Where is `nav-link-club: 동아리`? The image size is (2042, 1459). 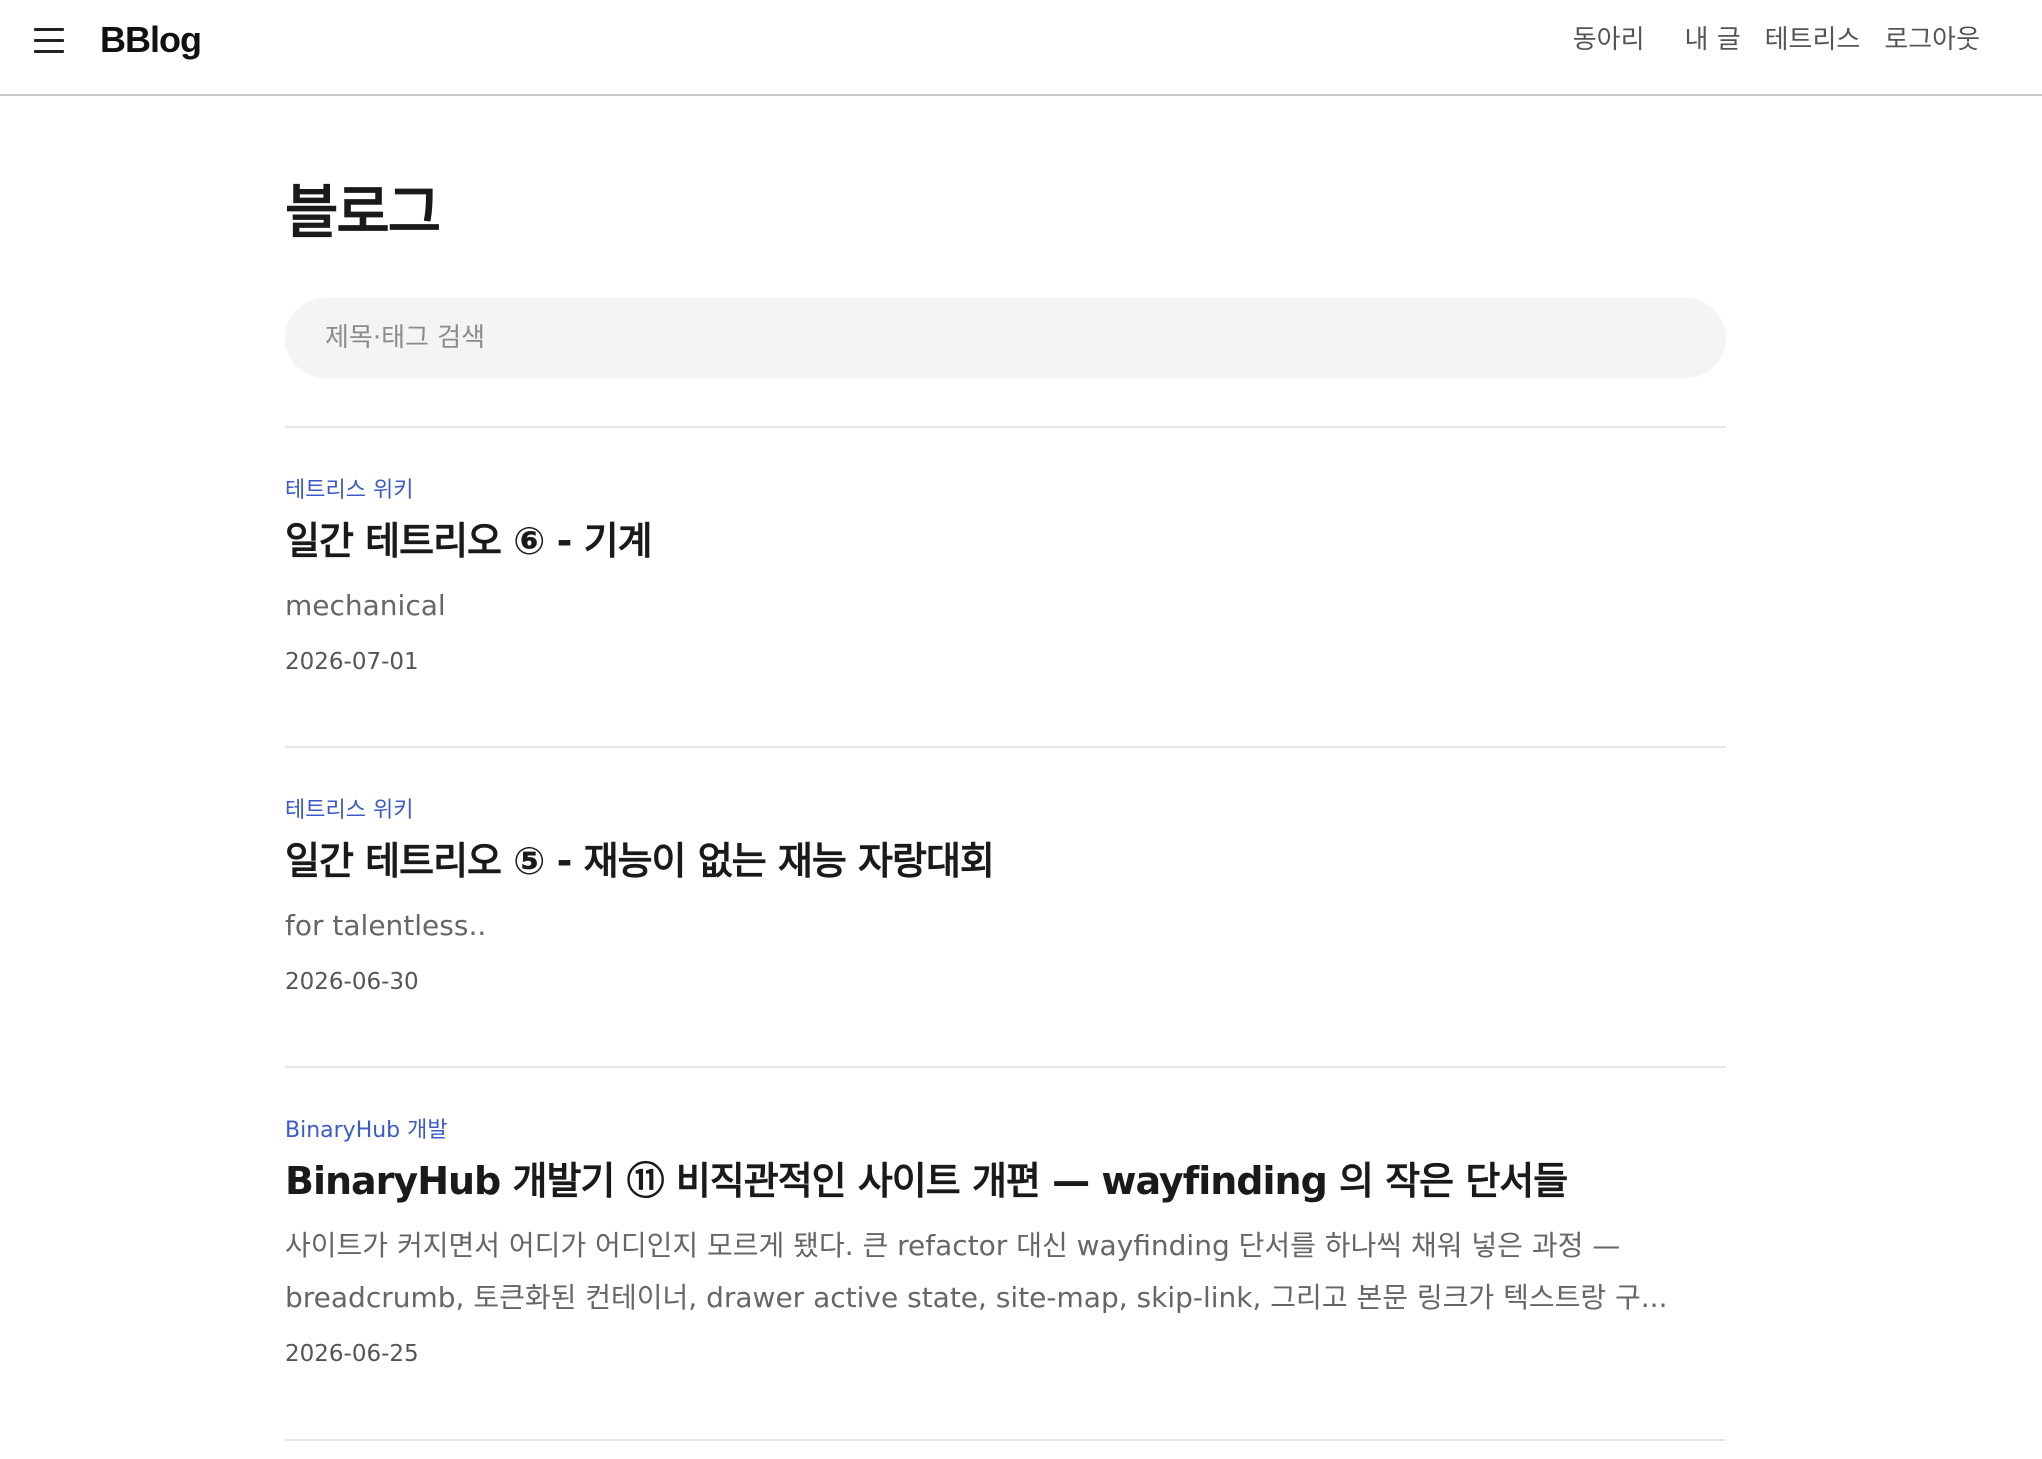
nav-link-club: 동아리 is located at coordinates (1609, 40).